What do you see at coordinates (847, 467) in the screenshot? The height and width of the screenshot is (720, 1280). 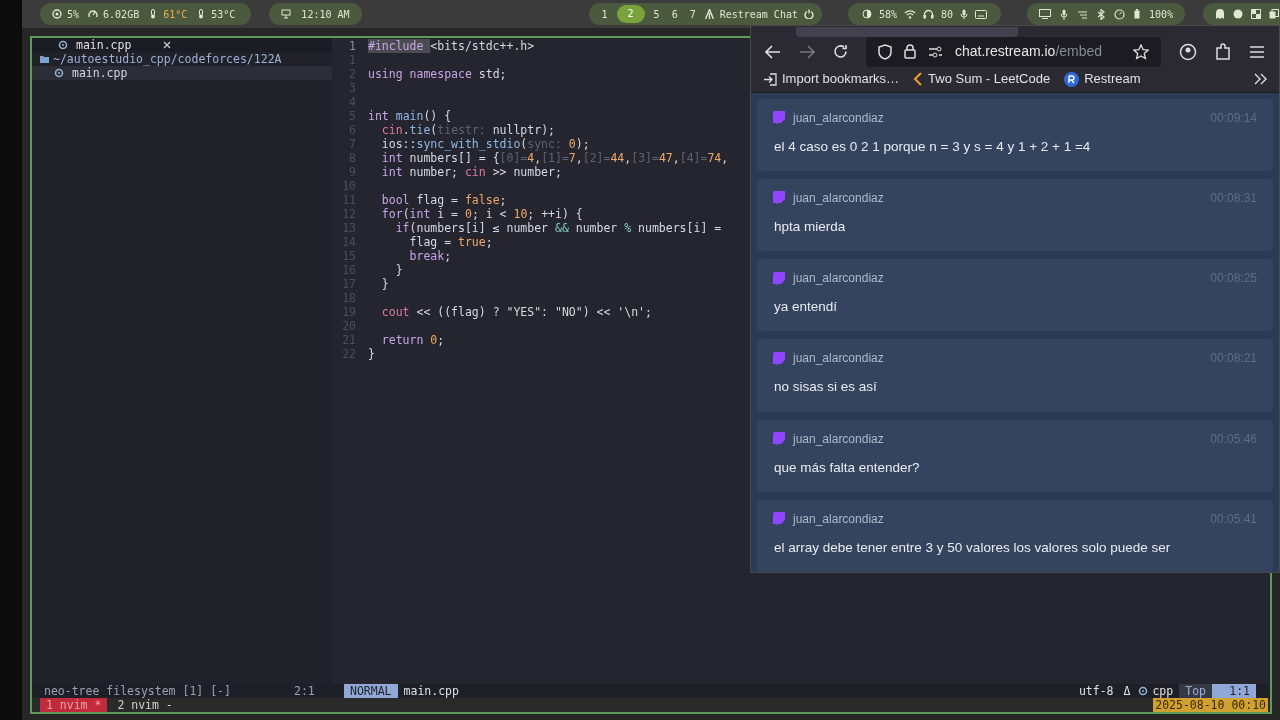 I see `chat-message-text: que más falta entender?` at bounding box center [847, 467].